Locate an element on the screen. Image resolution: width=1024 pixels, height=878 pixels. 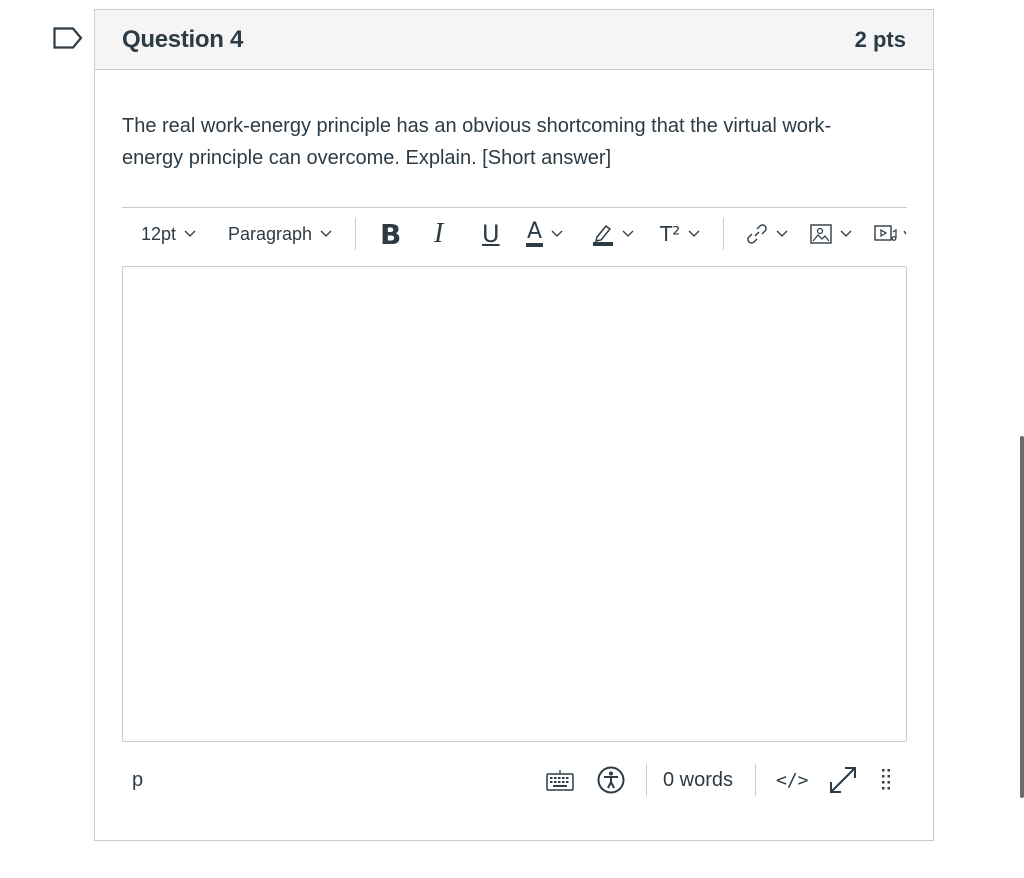
superscript-icon: T² is located at coordinates (670, 234).